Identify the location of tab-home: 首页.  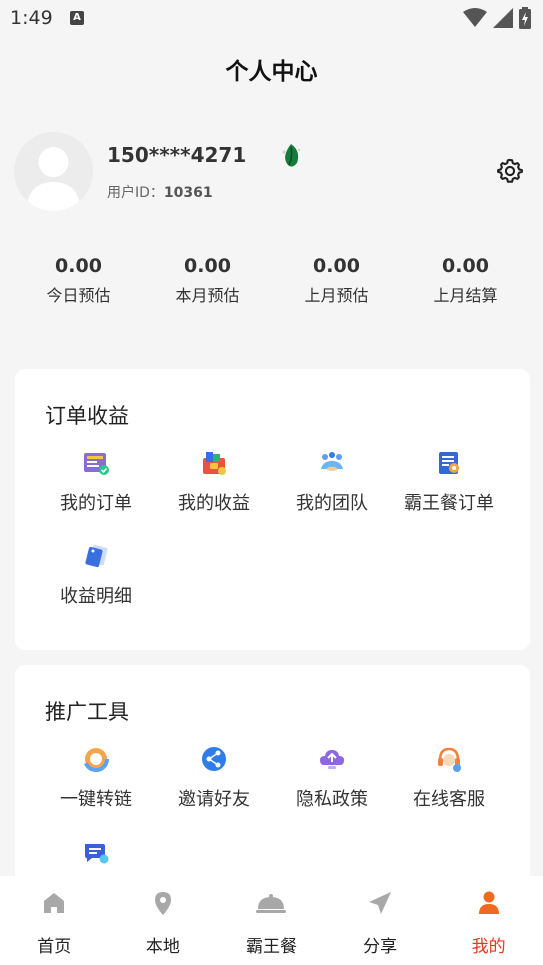
(54, 920).